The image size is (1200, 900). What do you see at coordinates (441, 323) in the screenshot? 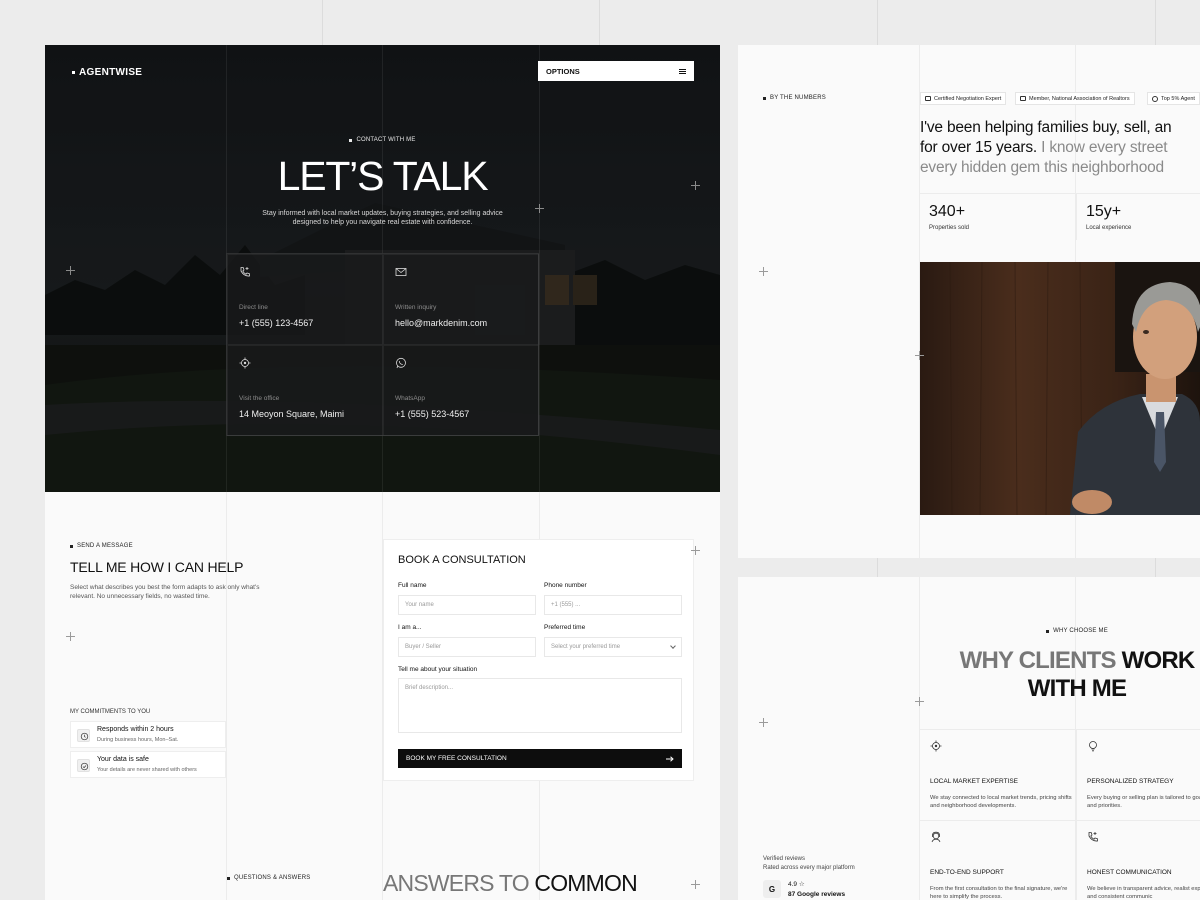
I see `contact-value: hello@markdenim.com` at bounding box center [441, 323].